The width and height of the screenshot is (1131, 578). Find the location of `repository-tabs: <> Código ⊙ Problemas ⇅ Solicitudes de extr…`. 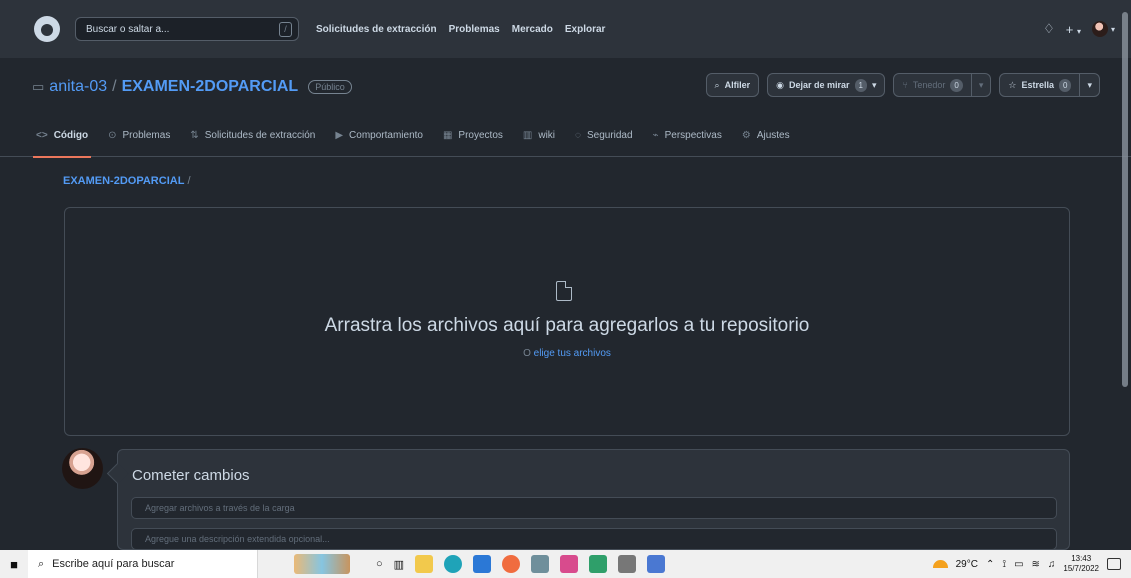

repository-tabs: <> Código ⊙ Problemas ⇅ Solicitudes de extr… is located at coordinates (565, 136).